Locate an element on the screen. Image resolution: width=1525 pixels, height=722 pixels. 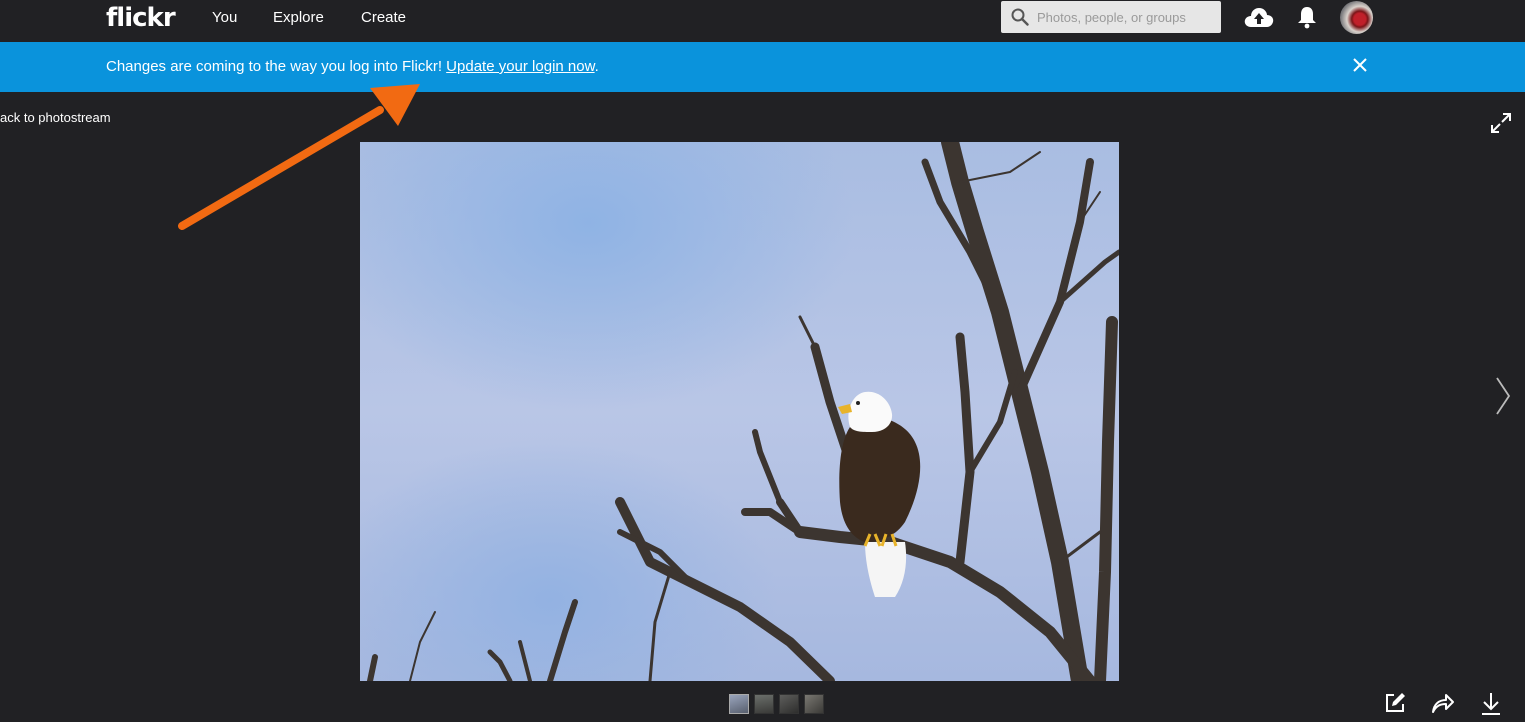
nav-you: You is located at coordinates (224, 17).